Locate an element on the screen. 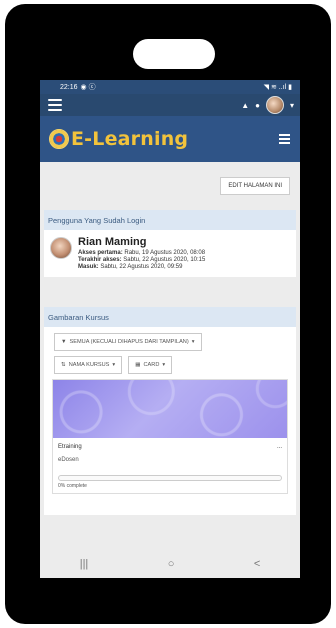 Image resolution: width=336 pixels, height=628 pixels. menu-icon is located at coordinates (284, 139).